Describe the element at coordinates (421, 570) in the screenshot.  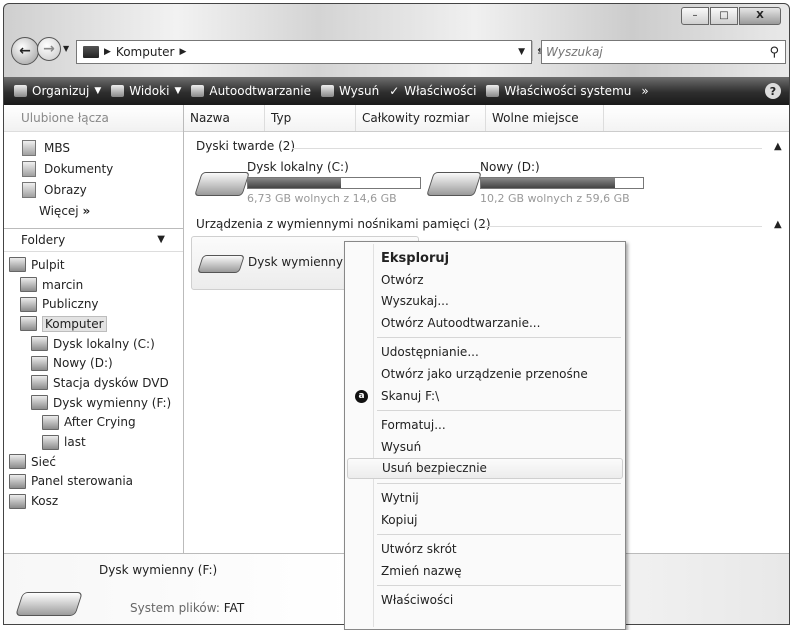
I see `menu-item-label: Zmień nazwę` at that location.